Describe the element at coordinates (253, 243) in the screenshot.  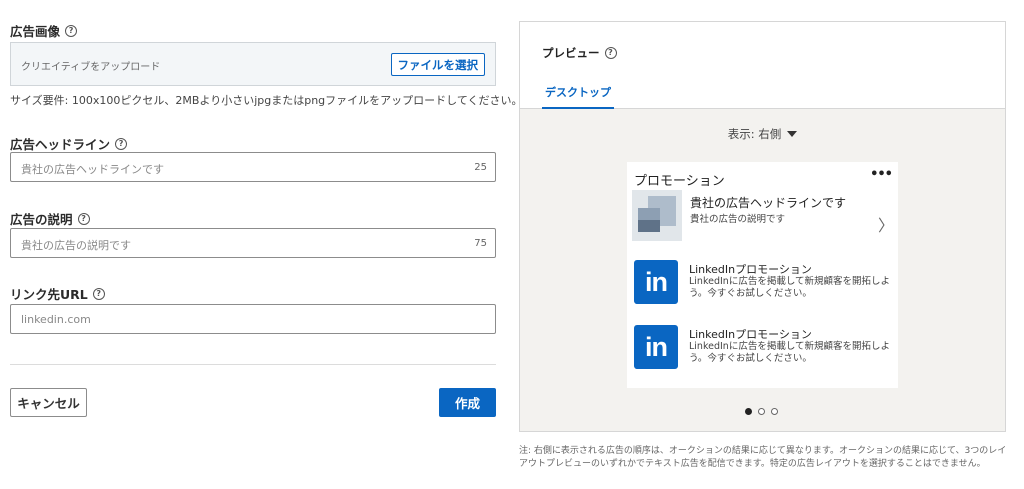
I see `description-input: 貴社の広告の説明です 75` at that location.